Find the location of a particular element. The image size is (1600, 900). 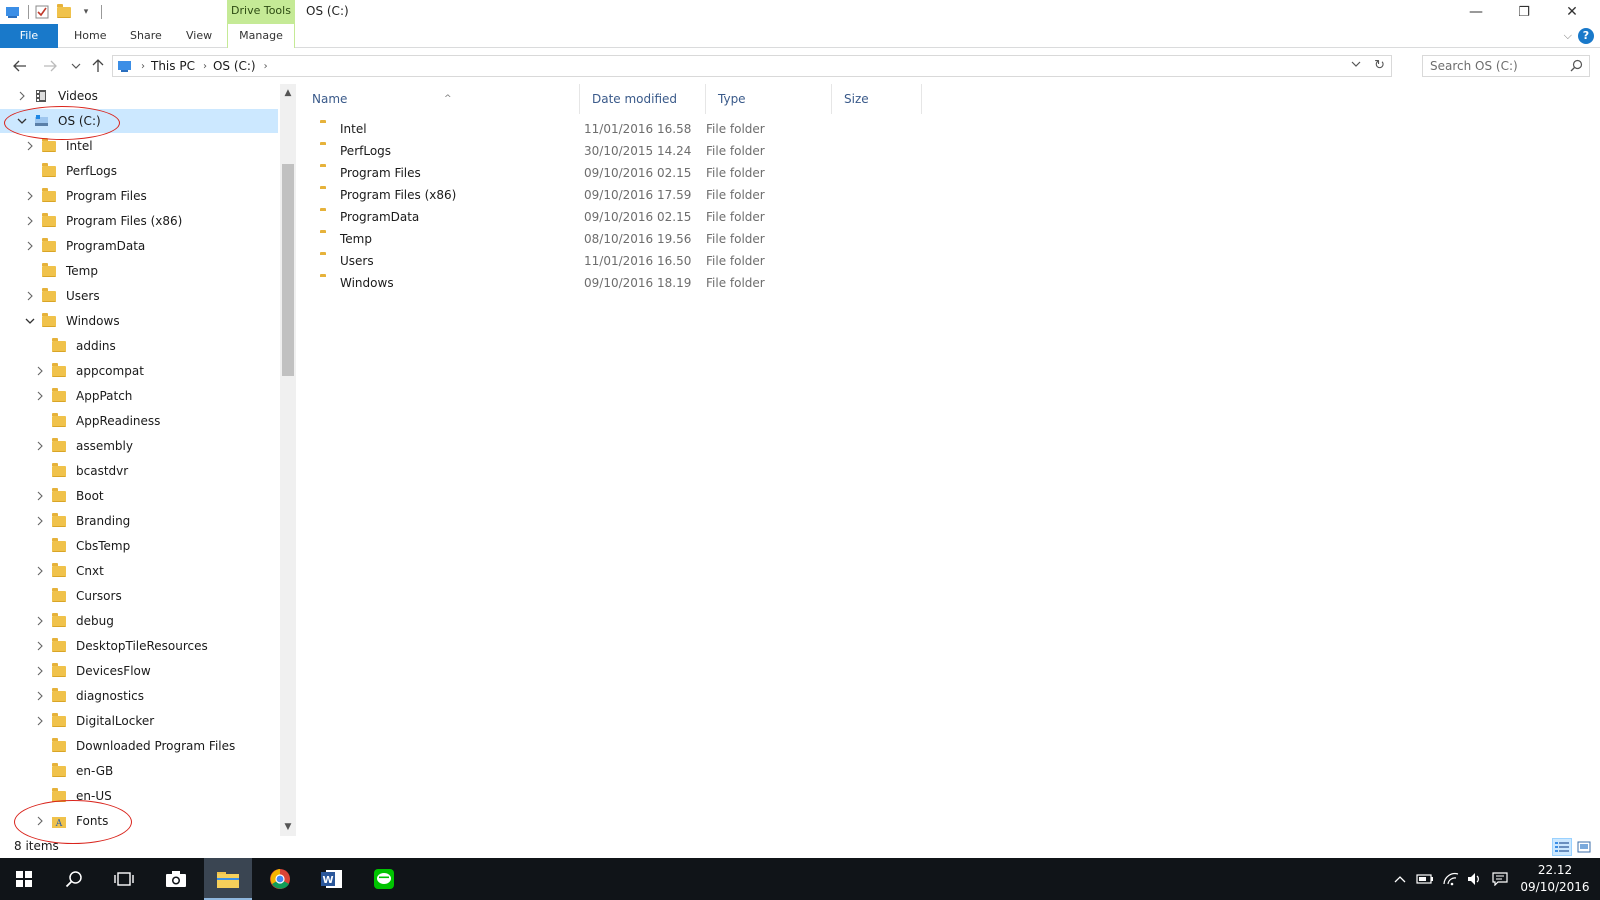

nav-tree-item: en-US is located at coordinates (139, 796).